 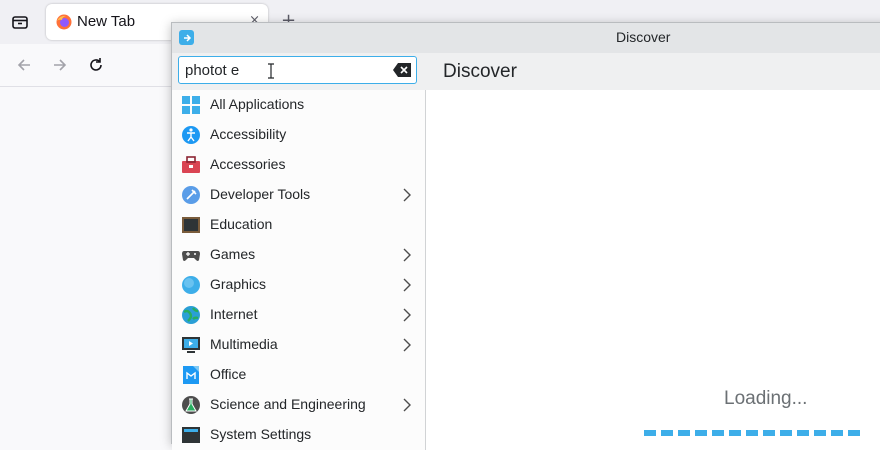 I want to click on category-label: Internet, so click(x=234, y=314).